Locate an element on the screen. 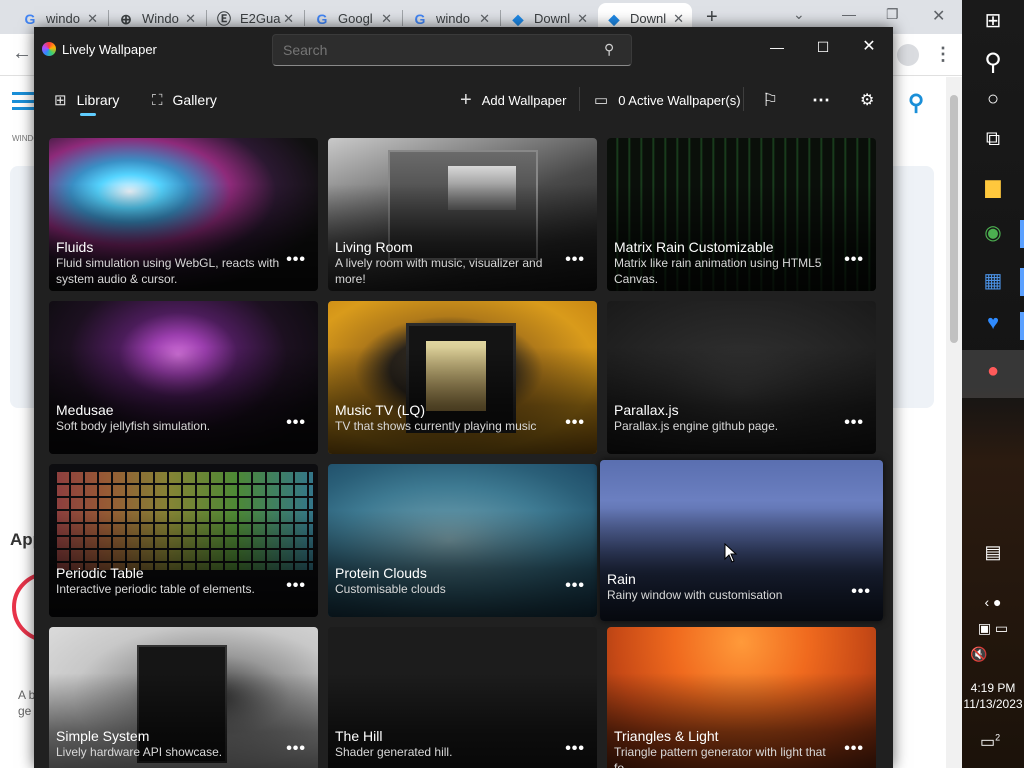 This screenshot has height=768, width=1024. lively-taskbar-icon: ● is located at coordinates (993, 371).